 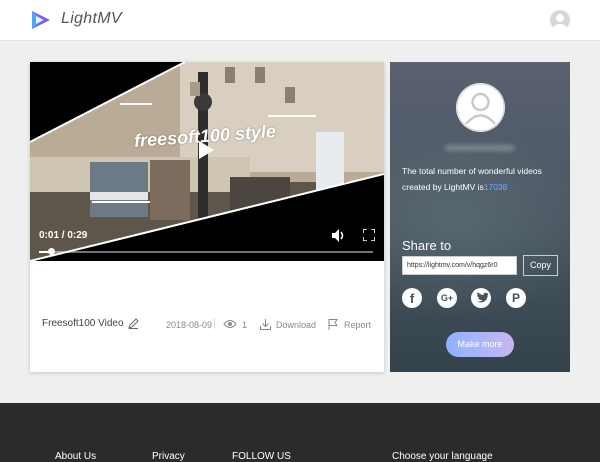 I want to click on footer-language-link: Choose your language, so click(x=442, y=456).